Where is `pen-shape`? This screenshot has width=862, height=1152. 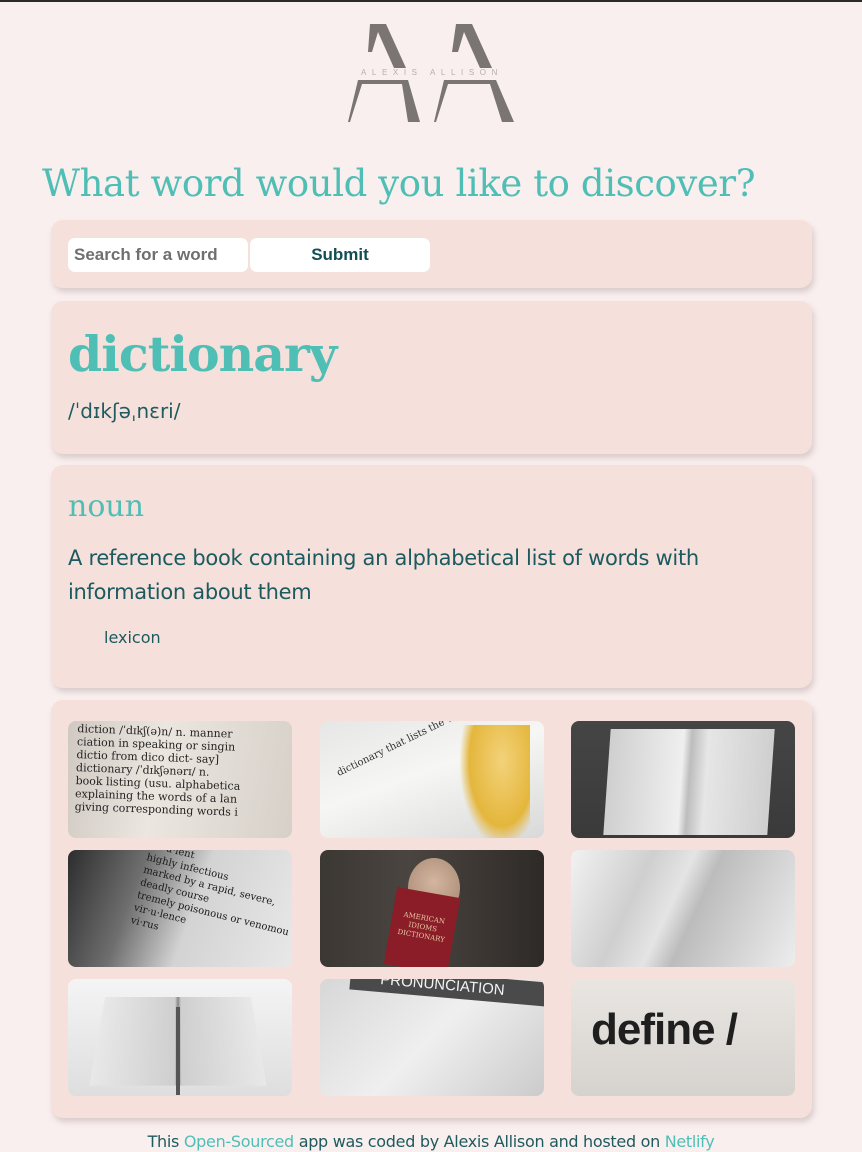
pen-shape is located at coordinates (178, 1051).